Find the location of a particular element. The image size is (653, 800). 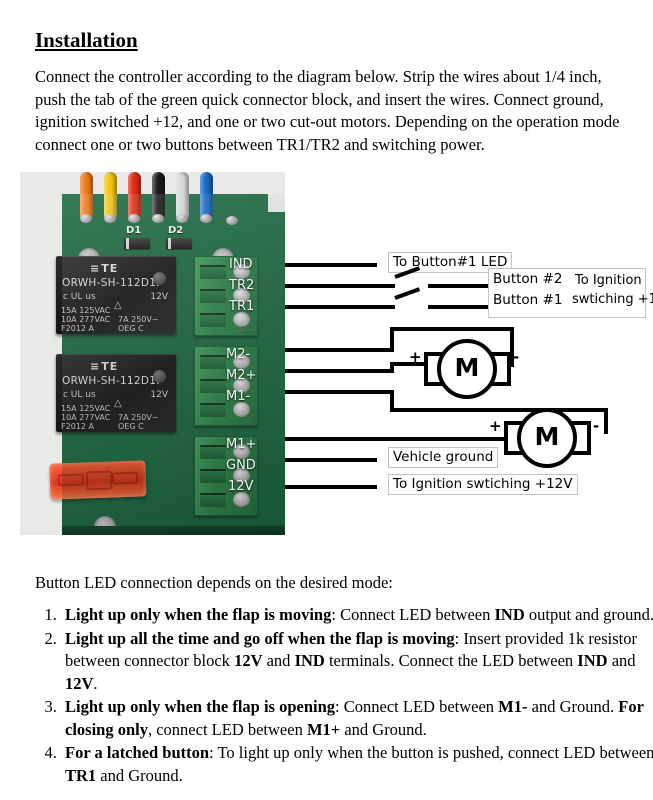

blade-fuse is located at coordinates (98, 480).